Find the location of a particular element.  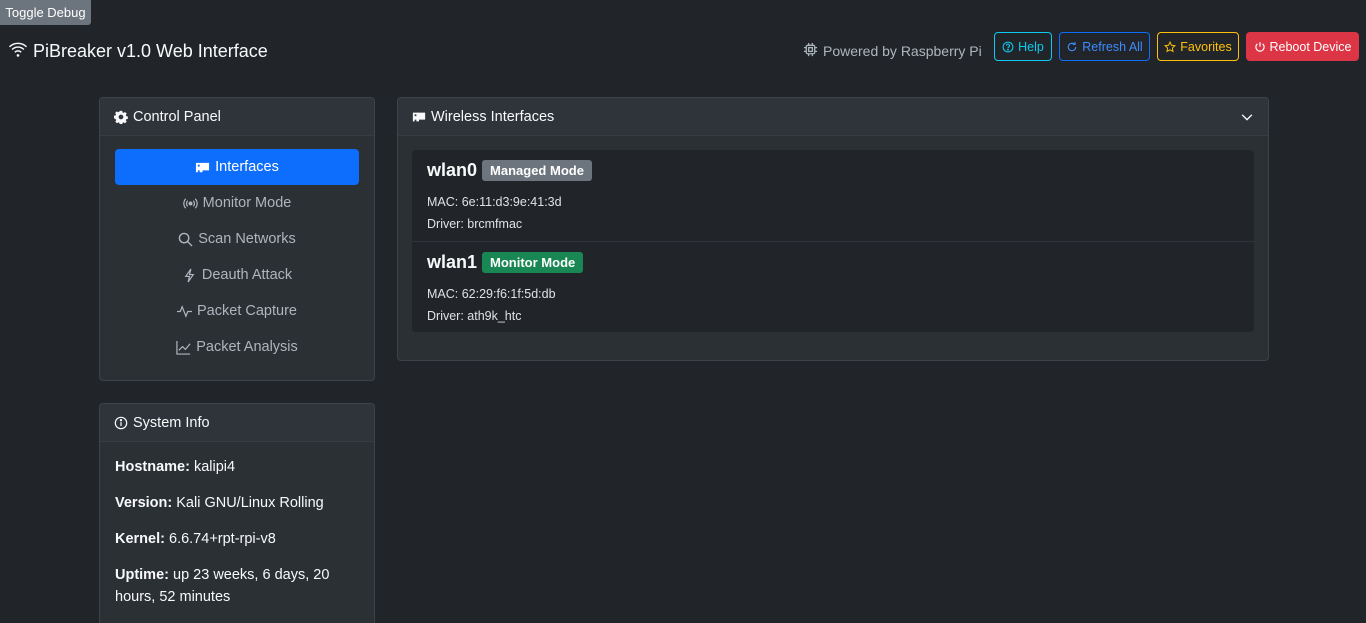

help-button-label: Help is located at coordinates (1031, 46).